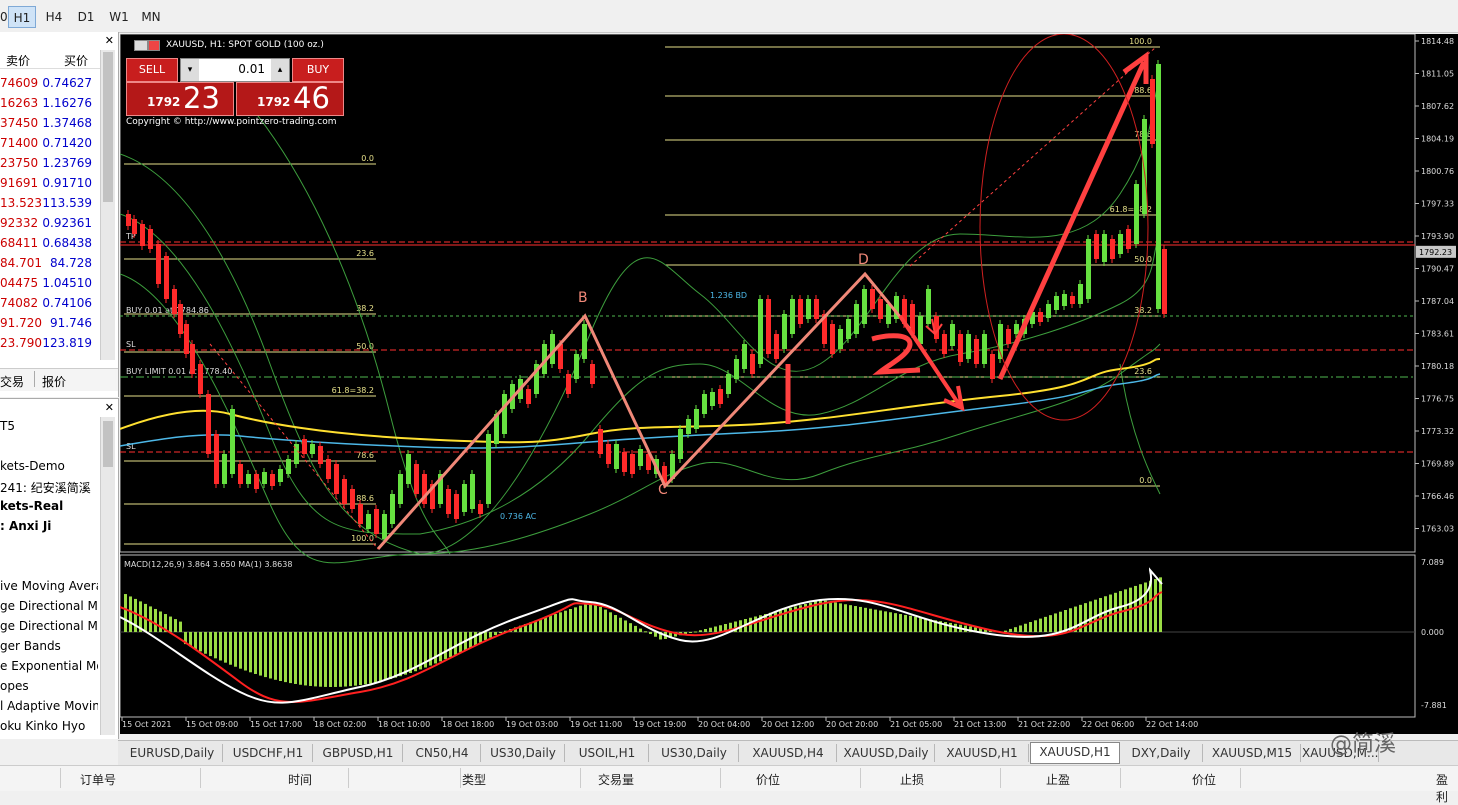  I want to click on ask-price: 0.74106, so click(67, 303).